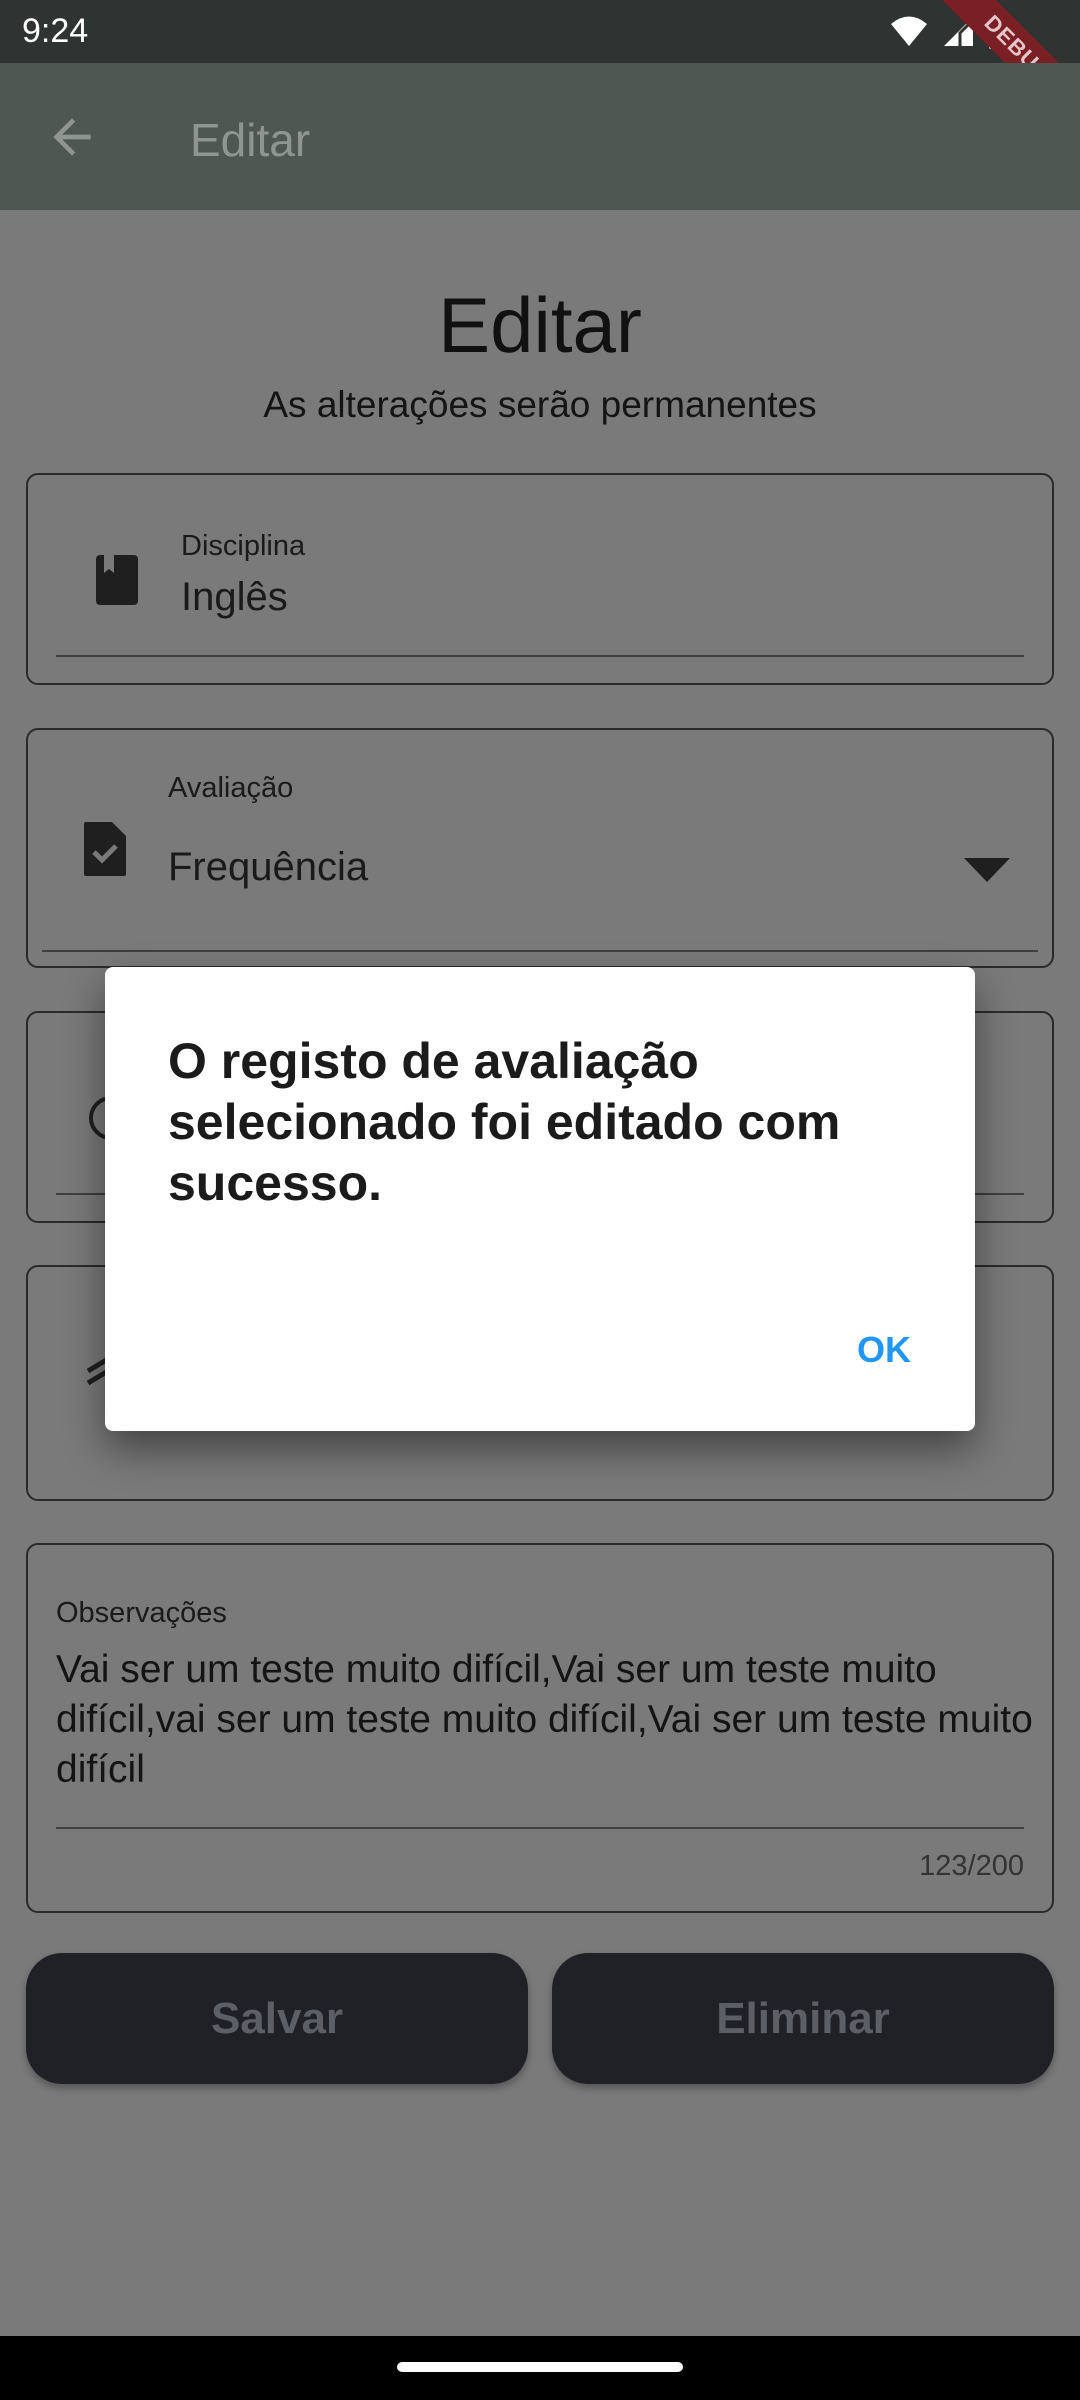 The height and width of the screenshot is (2400, 1080). What do you see at coordinates (243, 546) in the screenshot?
I see `disciplina-label: Disciplina` at bounding box center [243, 546].